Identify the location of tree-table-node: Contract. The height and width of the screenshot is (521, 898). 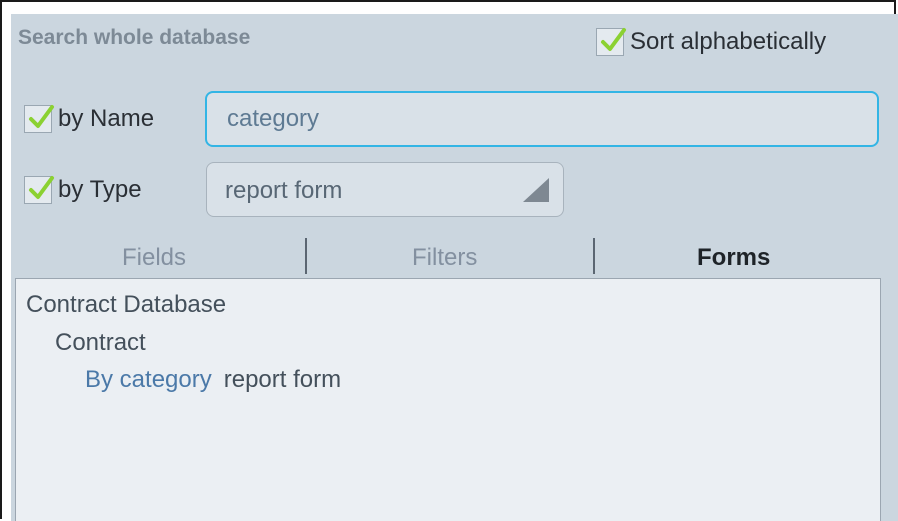
(100, 343).